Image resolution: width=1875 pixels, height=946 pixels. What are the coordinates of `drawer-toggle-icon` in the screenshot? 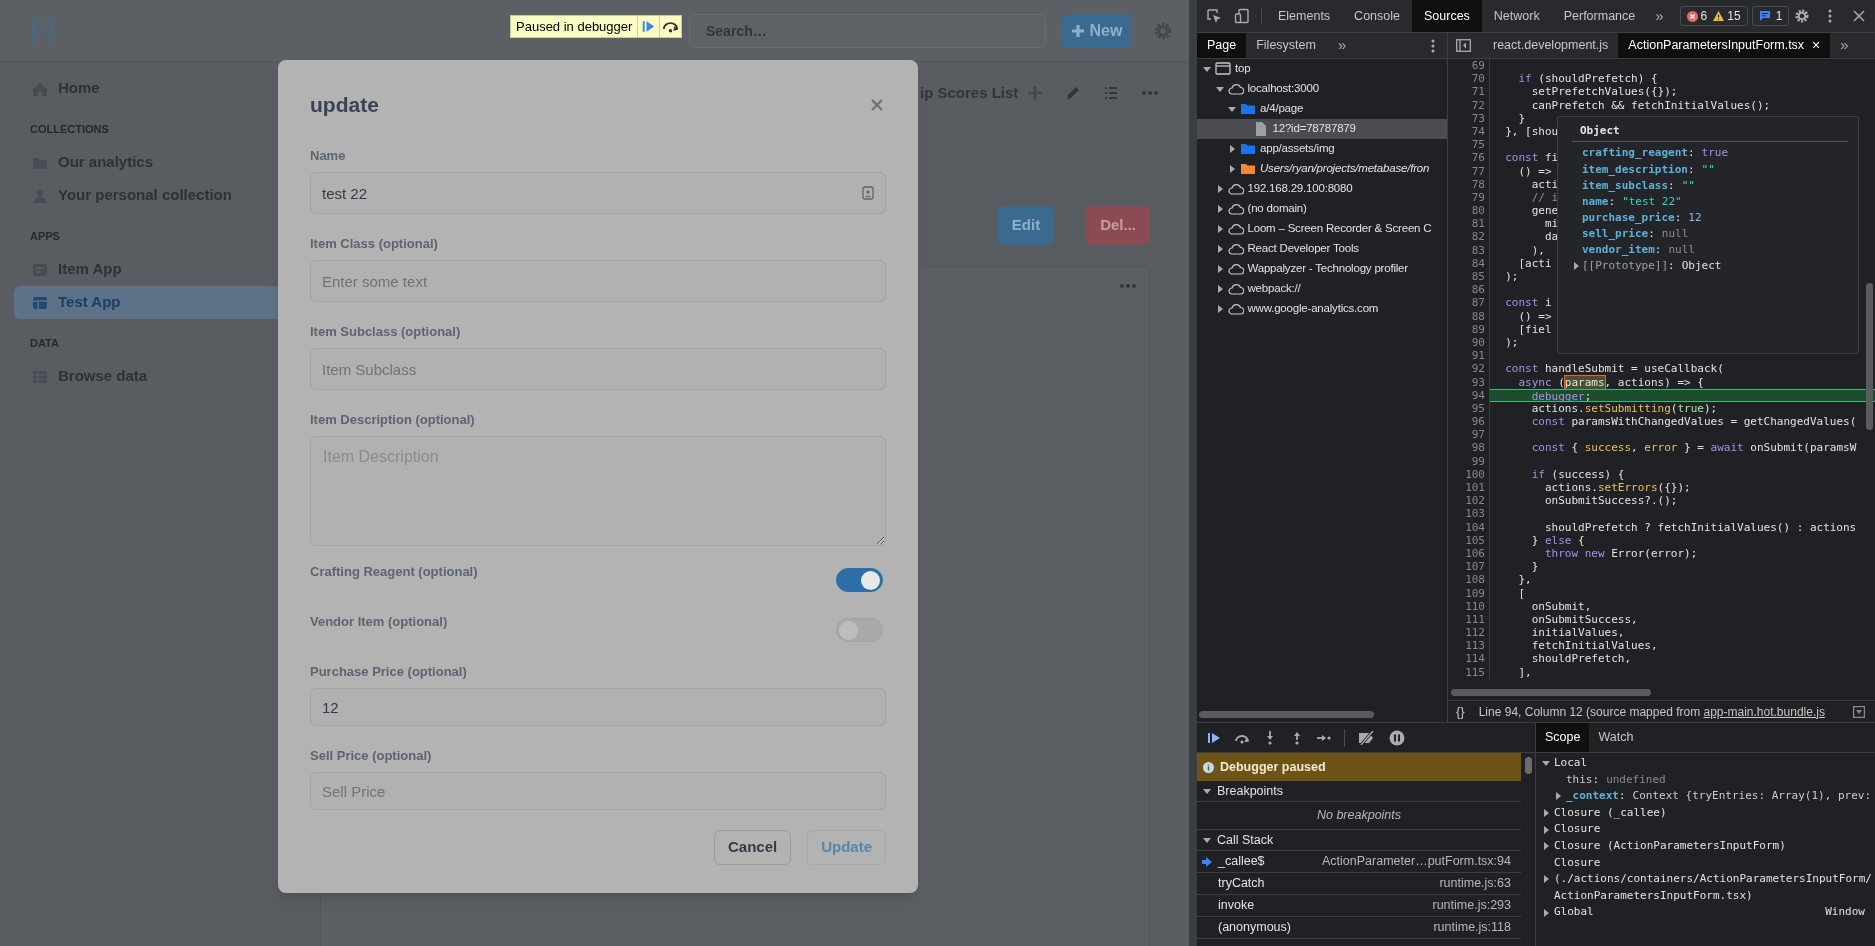 It's located at (1859, 711).